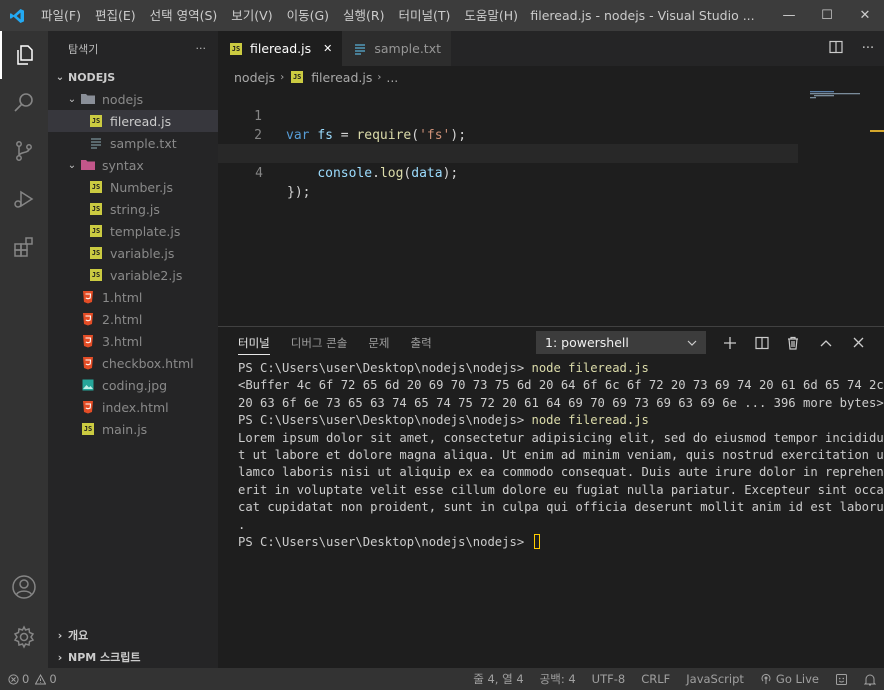 The height and width of the screenshot is (690, 884). I want to click on maximize-button: ☐, so click(827, 15).